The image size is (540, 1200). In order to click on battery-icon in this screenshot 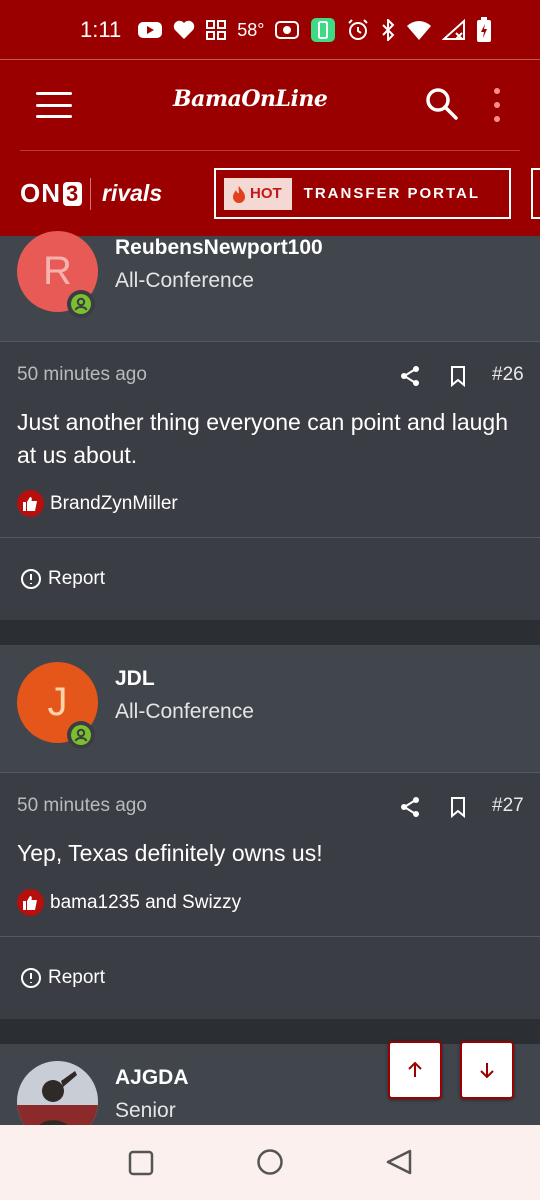, I will do `click(484, 29)`.